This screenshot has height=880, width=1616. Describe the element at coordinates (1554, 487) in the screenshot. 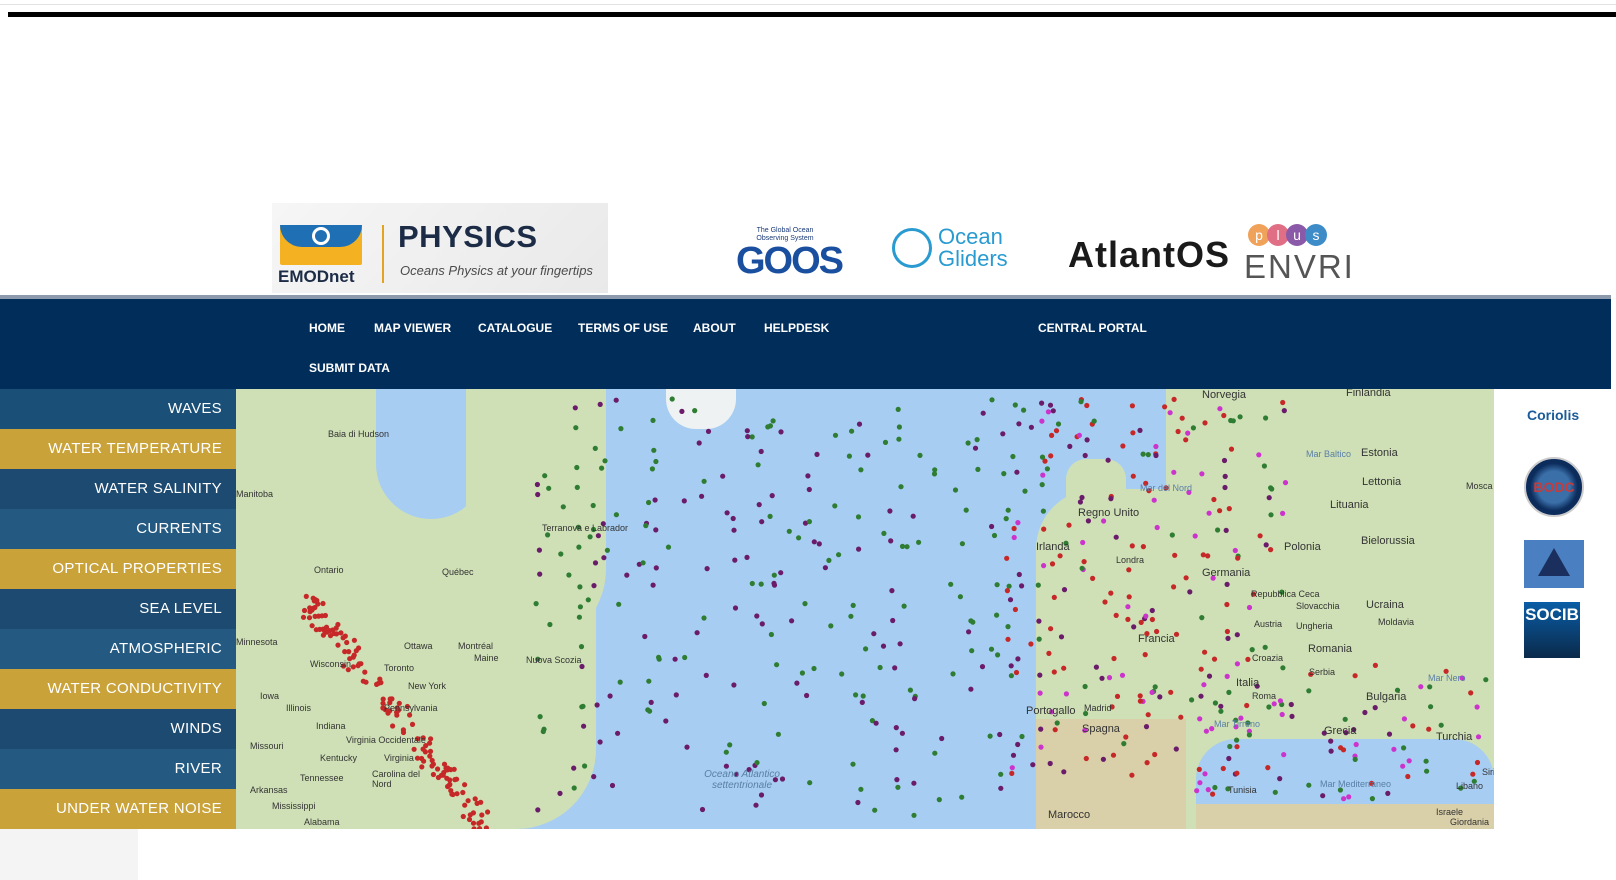

I see `bodc-logo: BODC` at that location.